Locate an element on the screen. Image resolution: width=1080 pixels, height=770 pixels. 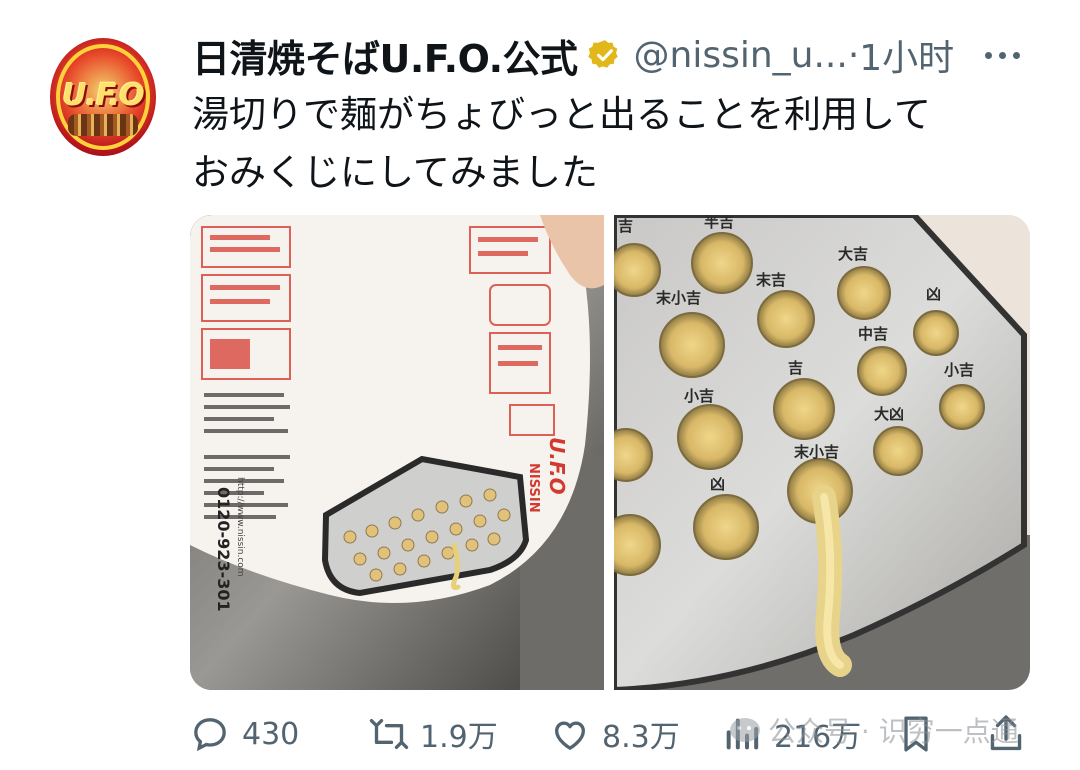
retweet-count: 1.9万 is located at coordinates (459, 737).